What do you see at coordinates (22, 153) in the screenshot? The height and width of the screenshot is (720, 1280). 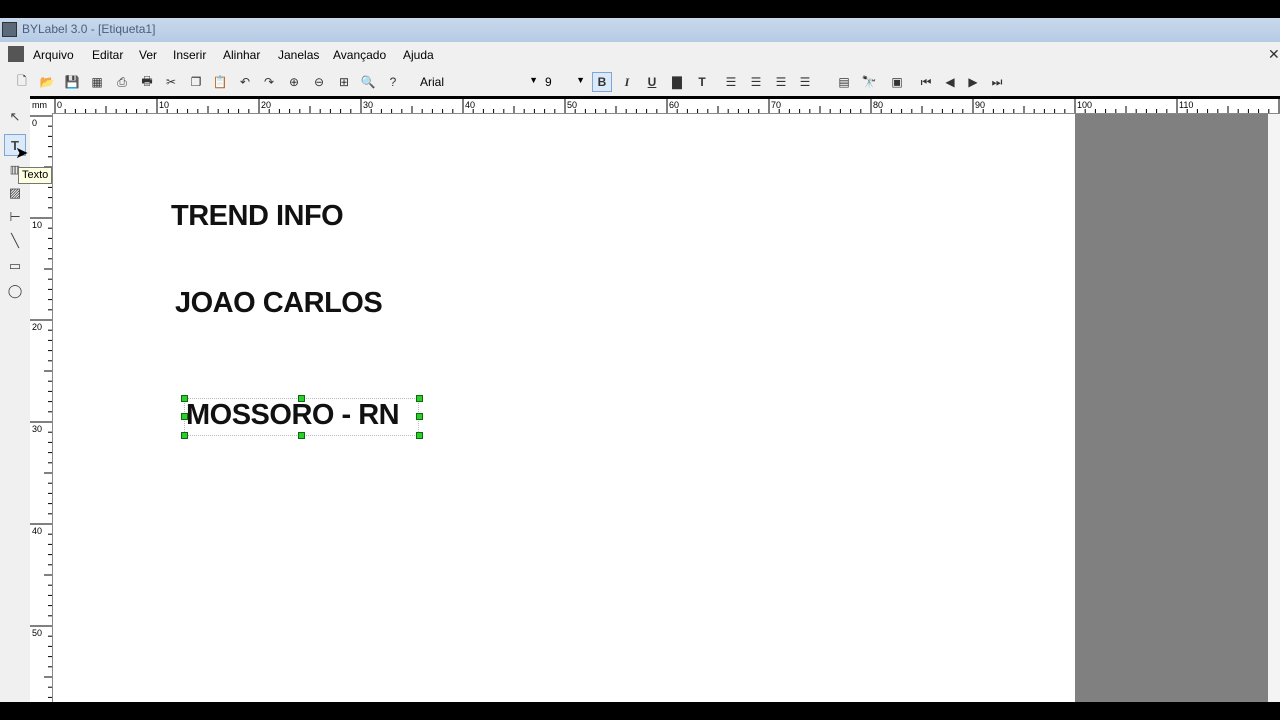 I see `mouse-cursor-icon: ➤` at bounding box center [22, 153].